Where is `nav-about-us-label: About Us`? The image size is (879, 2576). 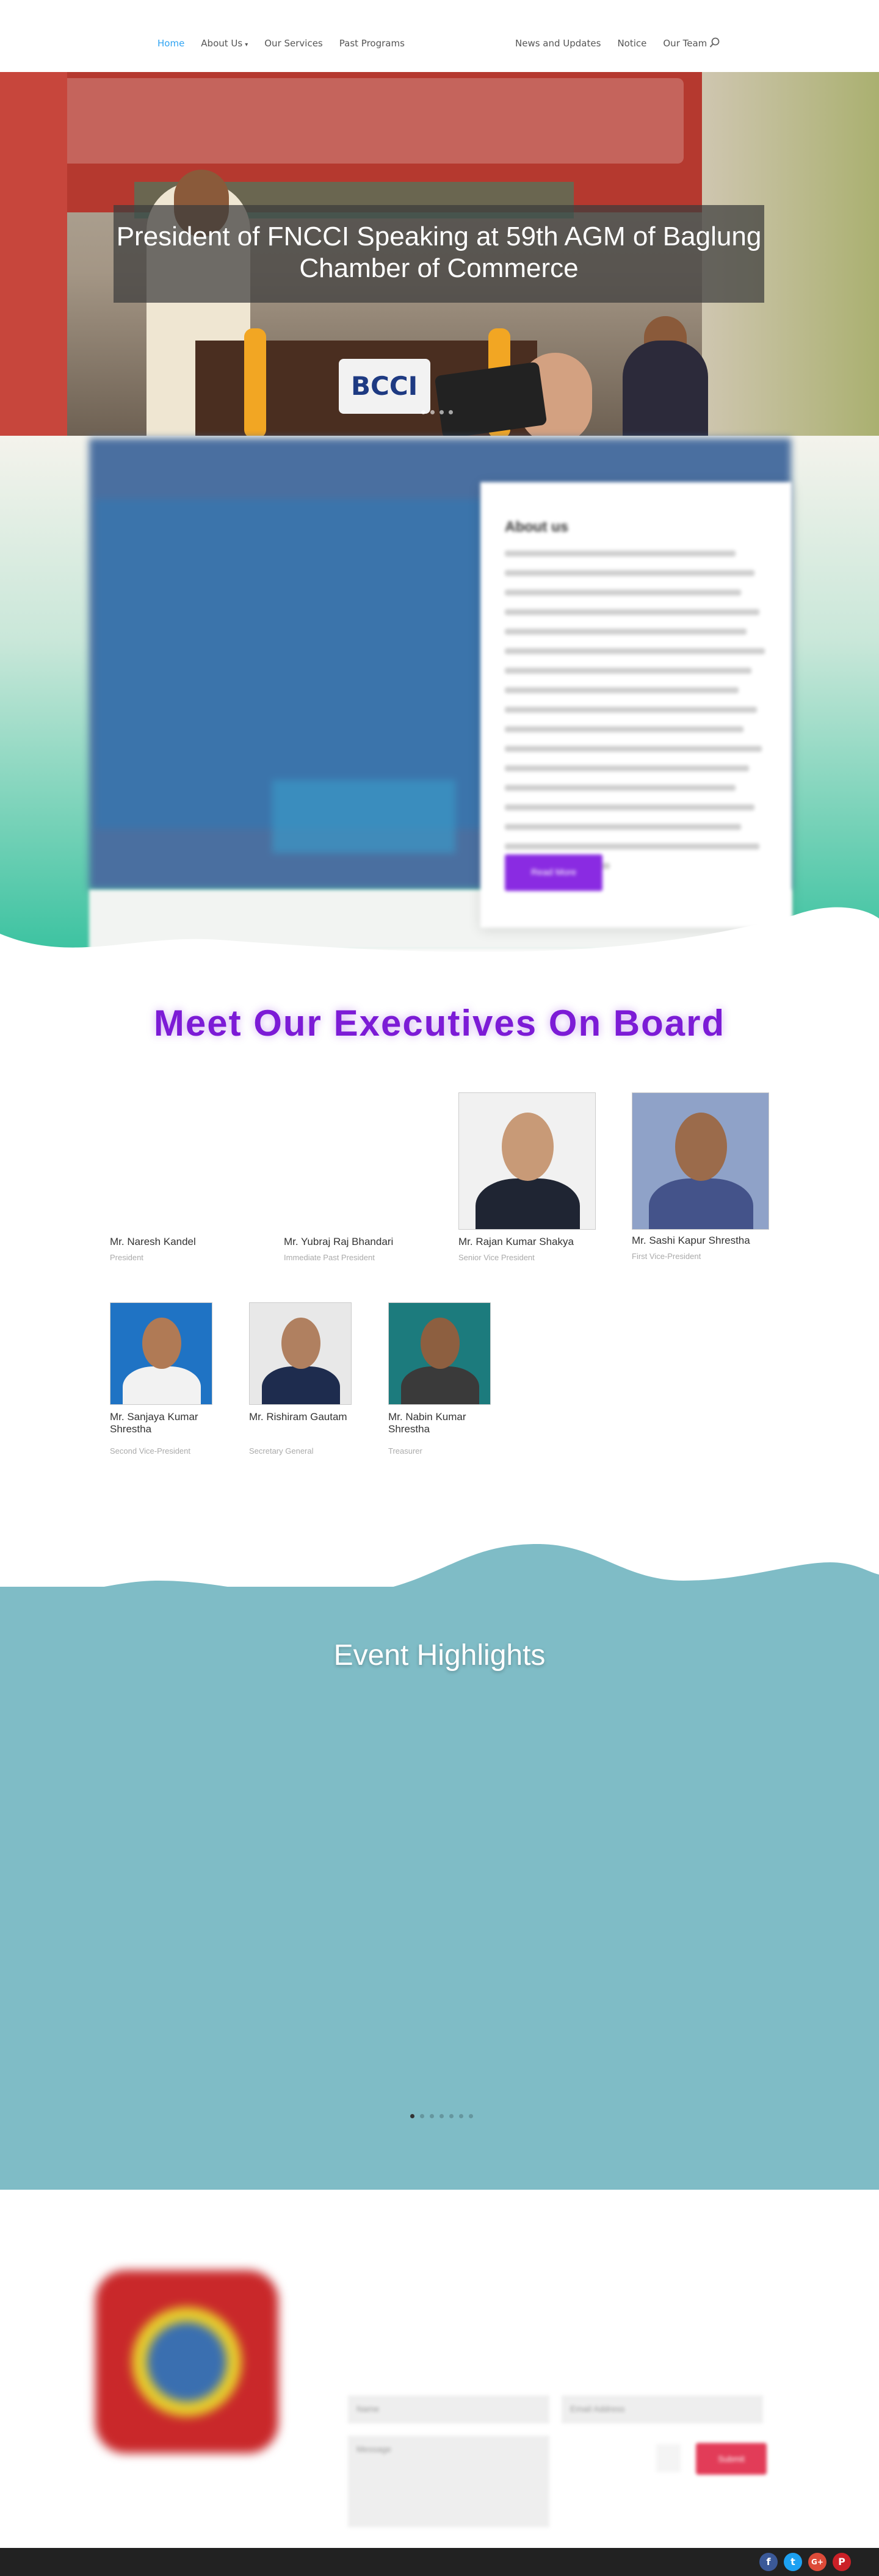 nav-about-us-label: About Us is located at coordinates (222, 43).